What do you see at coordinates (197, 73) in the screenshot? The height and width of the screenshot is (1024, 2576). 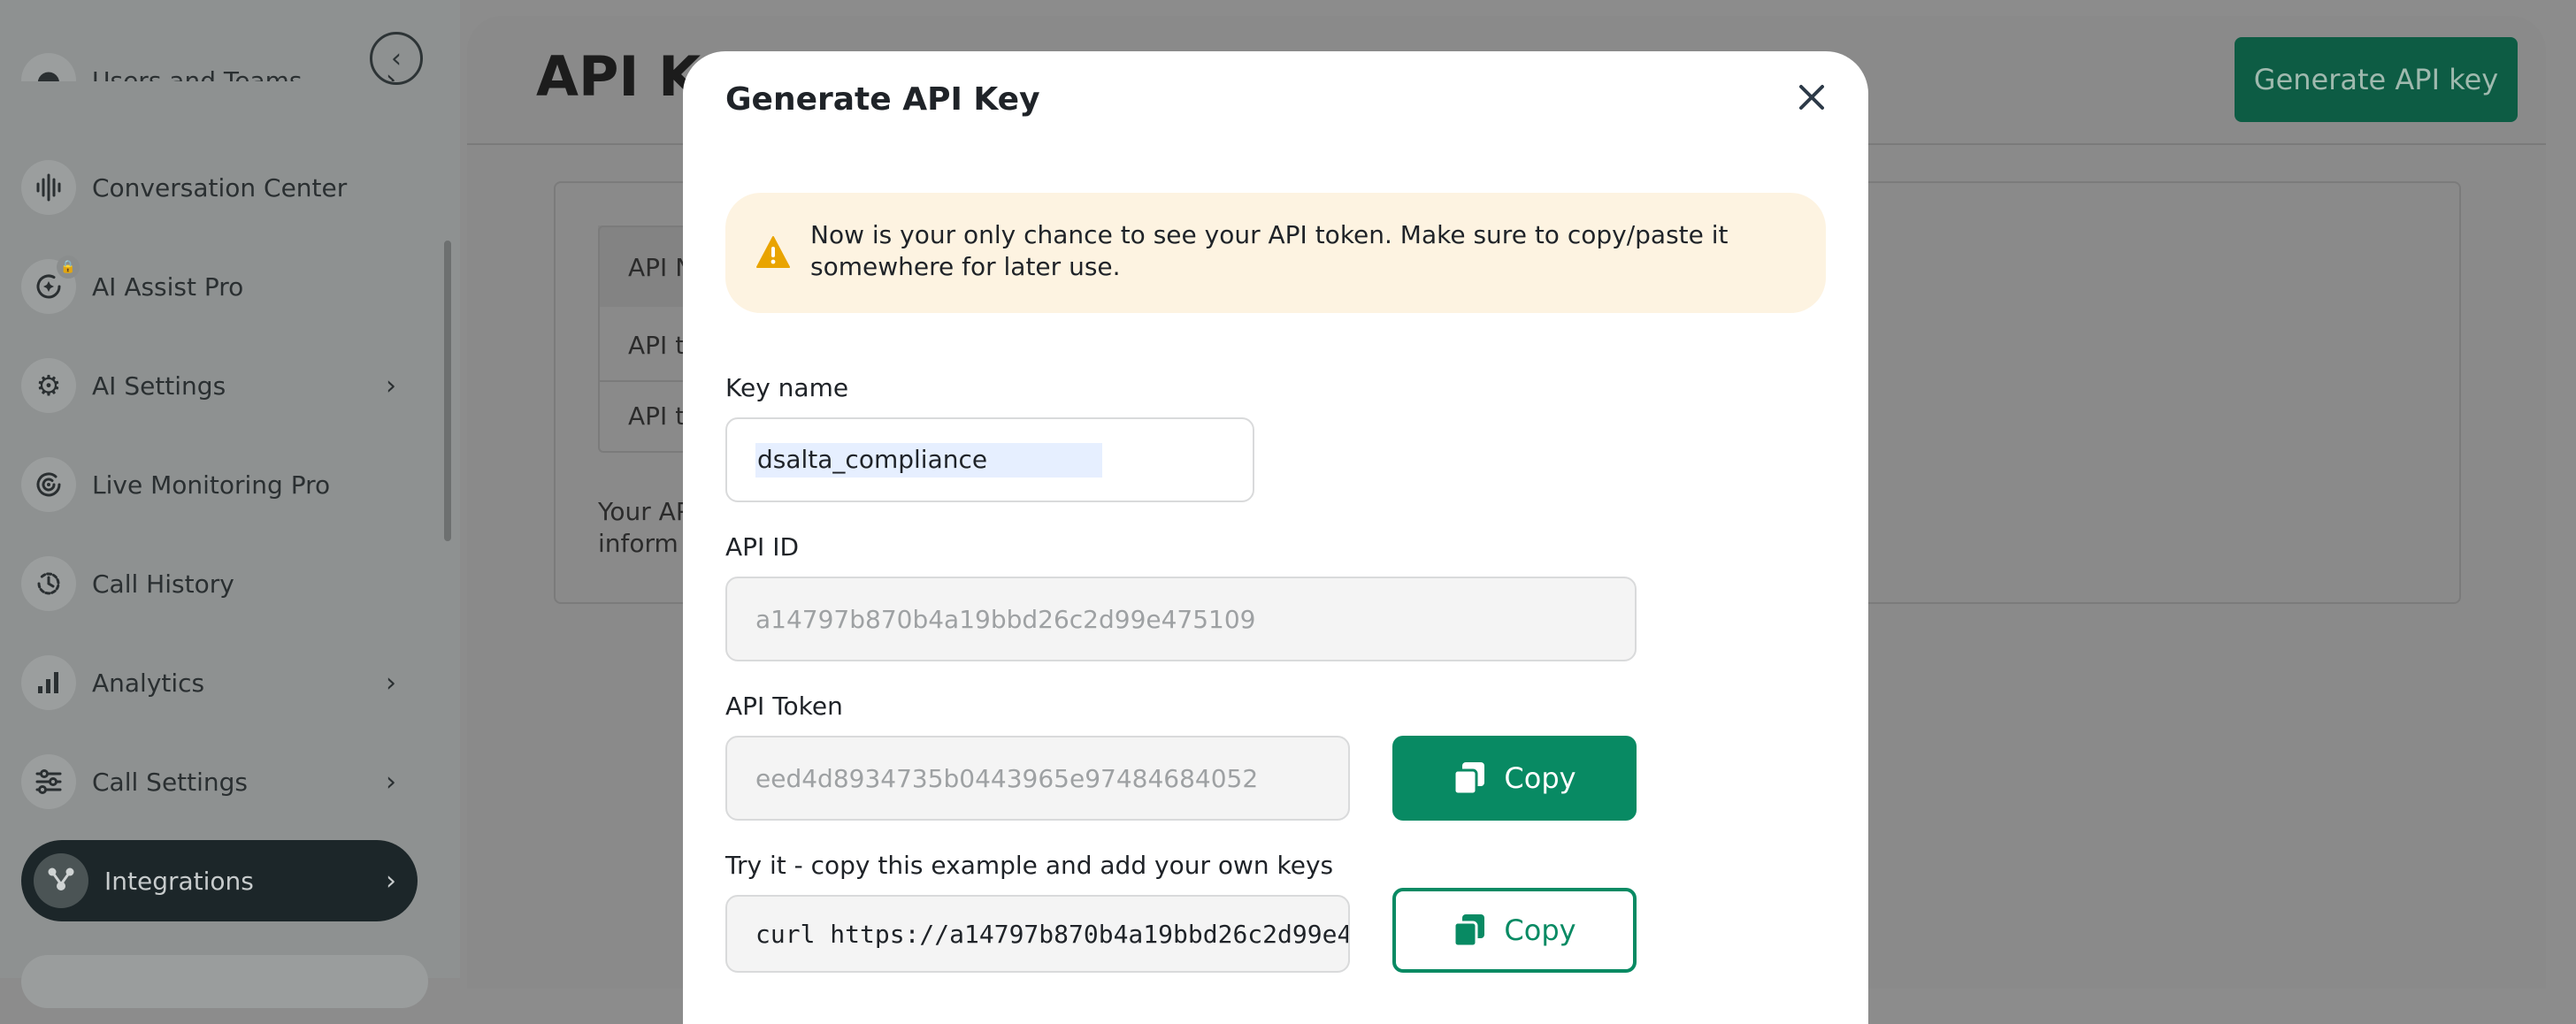 I see `sidebar-item-label: Users and Teams` at bounding box center [197, 73].